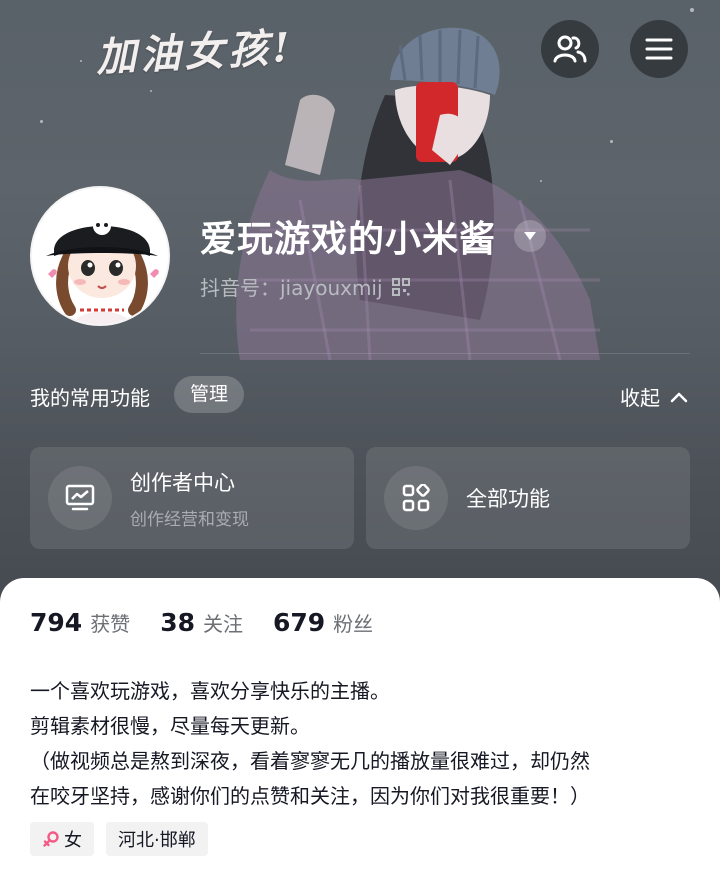 The height and width of the screenshot is (879, 720). I want to click on profile-tags: 女 河北·邯郸, so click(125, 839).